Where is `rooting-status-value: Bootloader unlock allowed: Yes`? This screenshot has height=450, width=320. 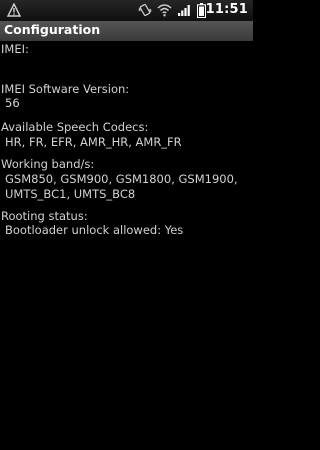 rooting-status-value: Bootloader unlock allowed: Yes is located at coordinates (94, 230).